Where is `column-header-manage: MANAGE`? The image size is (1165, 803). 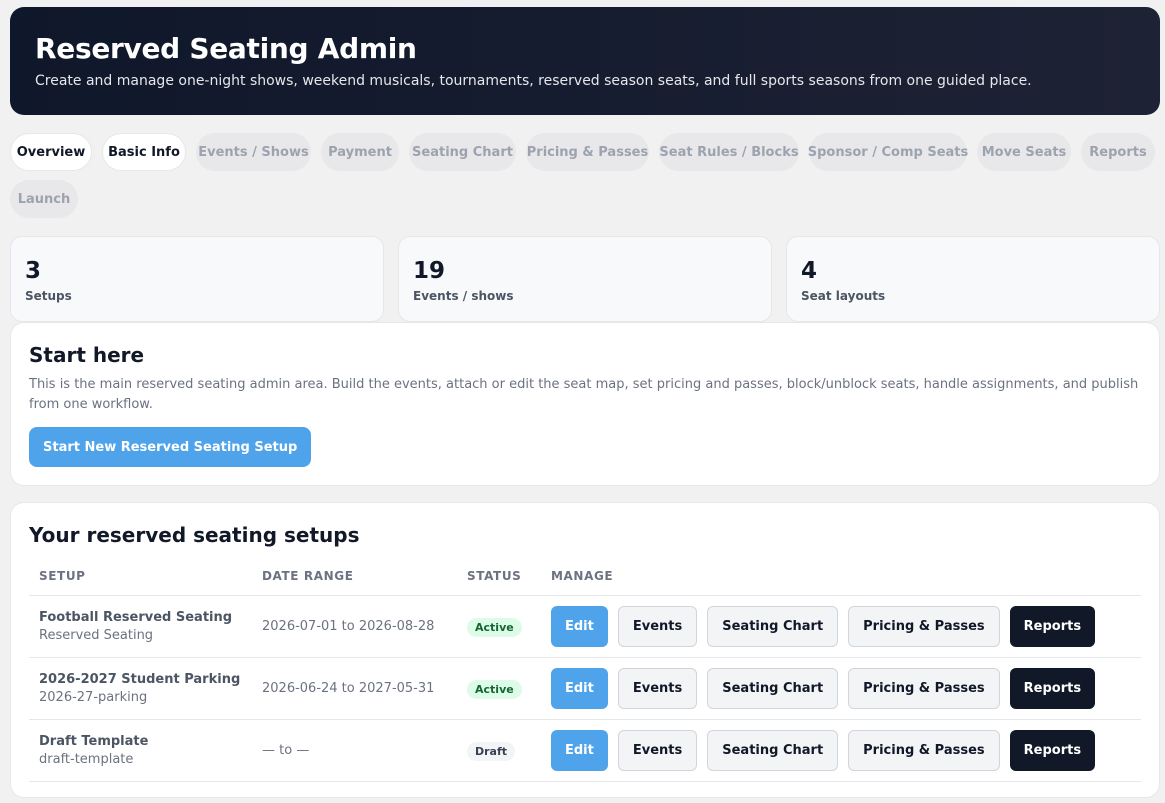 column-header-manage: MANAGE is located at coordinates (841, 576).